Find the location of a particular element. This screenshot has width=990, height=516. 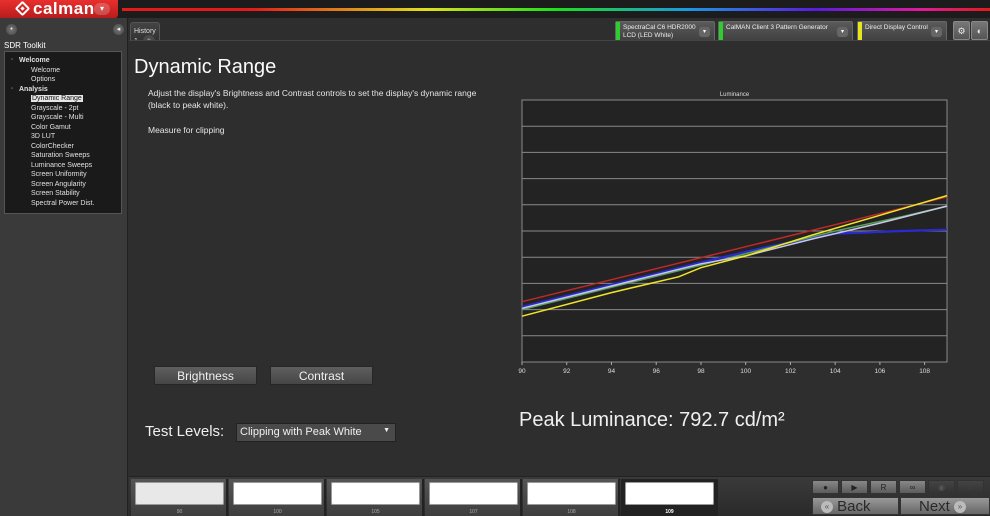

x-tick-label: 94 is located at coordinates (612, 371).